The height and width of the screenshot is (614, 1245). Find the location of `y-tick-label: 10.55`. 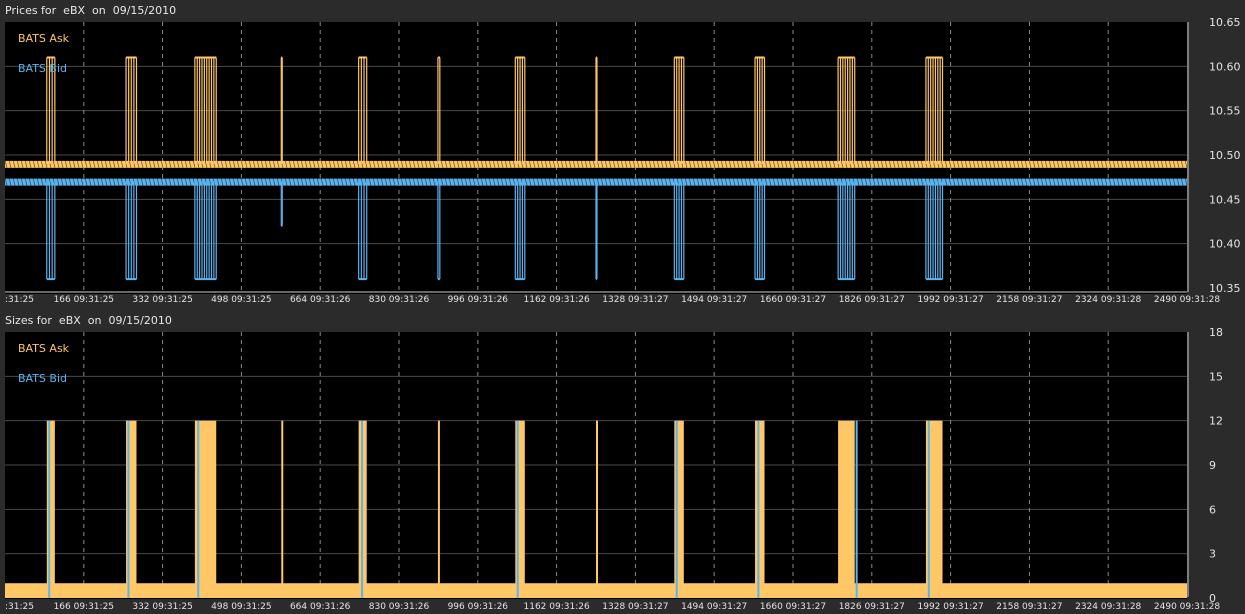

y-tick-label: 10.55 is located at coordinates (1225, 111).